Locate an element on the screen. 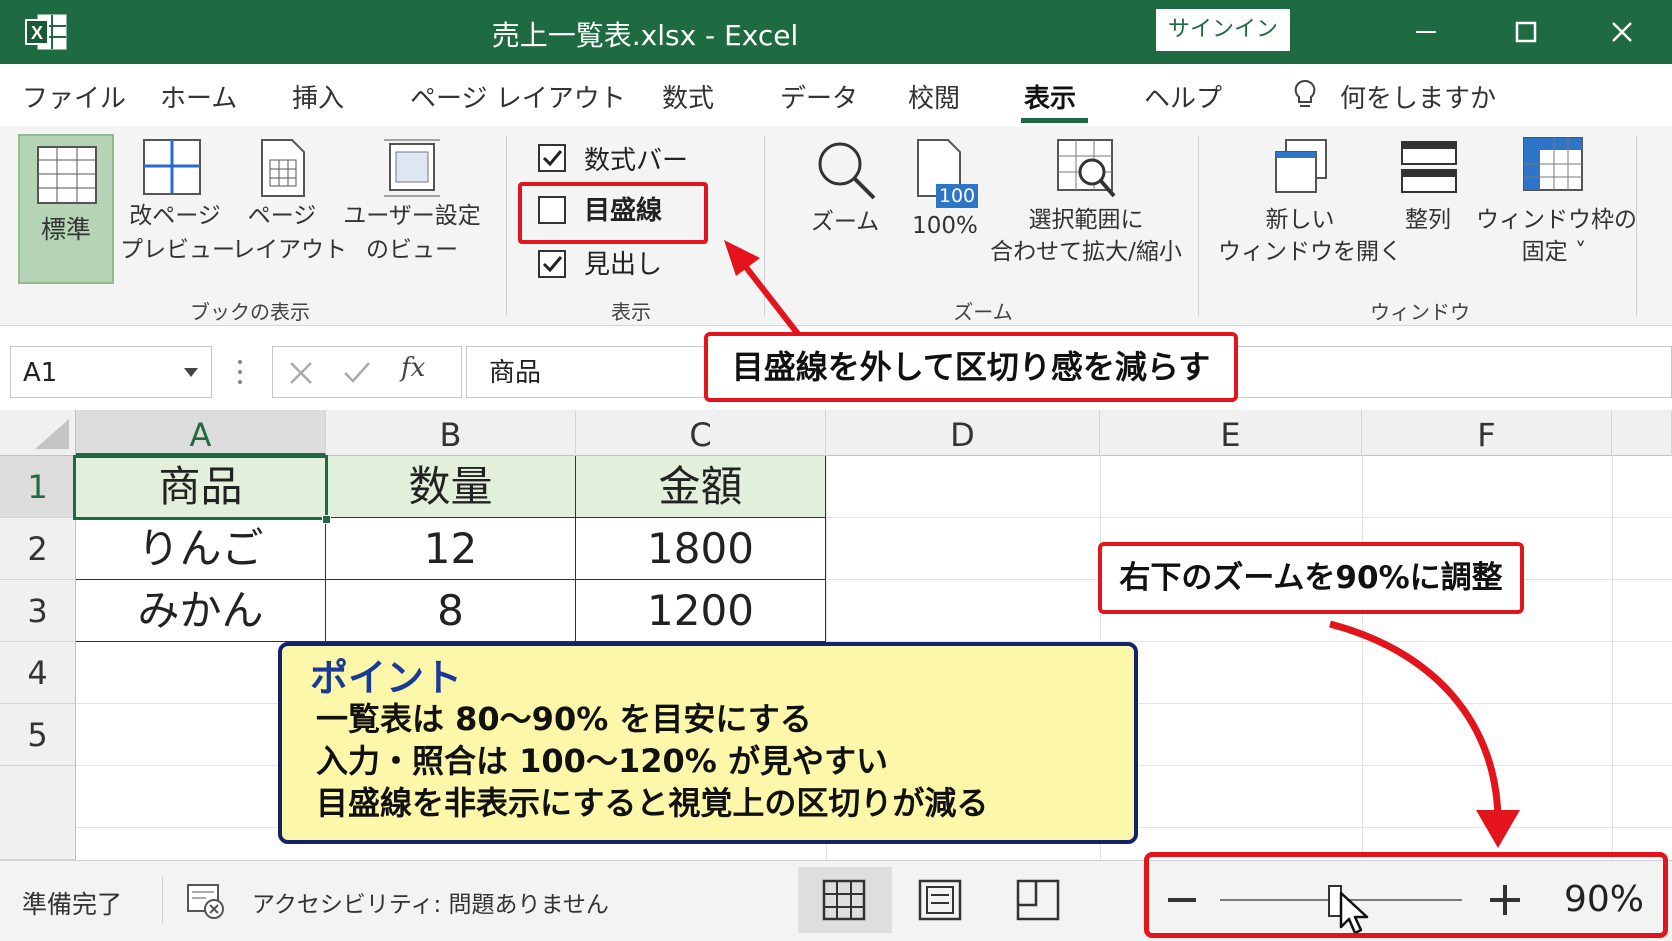 The image size is (1672, 941). formula-buttons: fx is located at coordinates (367, 372).